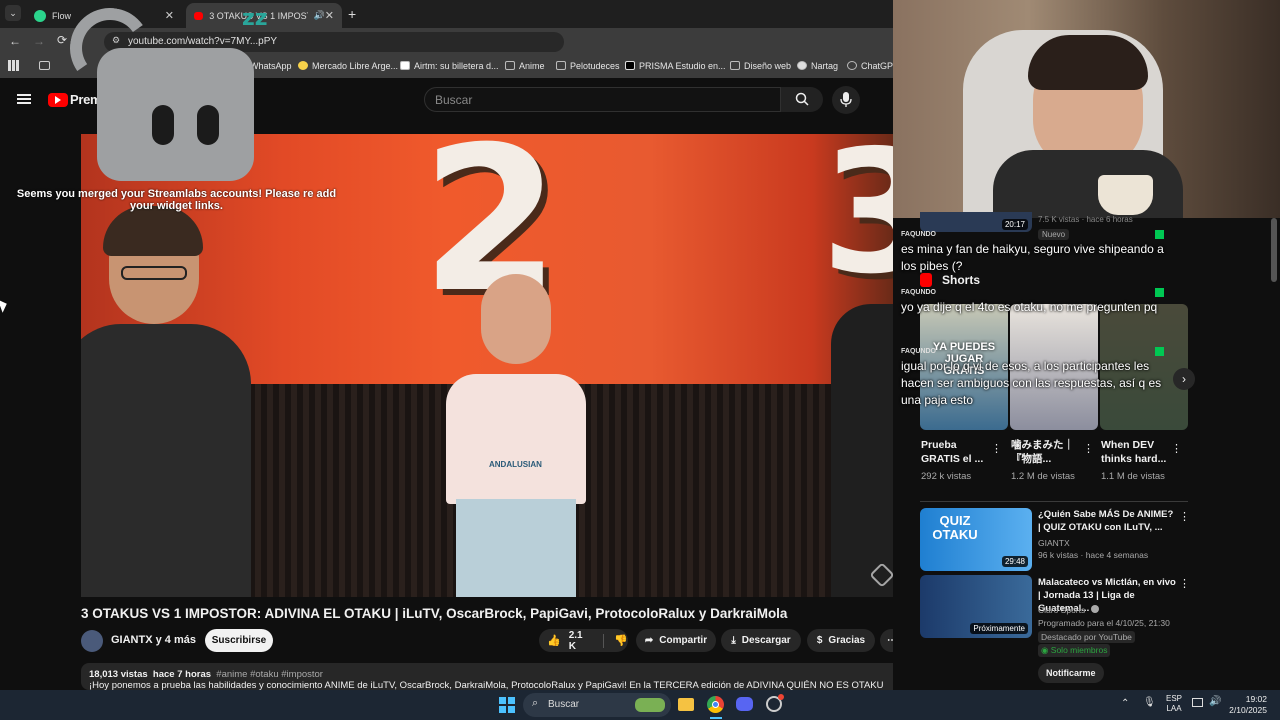  What do you see at coordinates (507, 705) in the screenshot?
I see `windows-start-icon` at bounding box center [507, 705].